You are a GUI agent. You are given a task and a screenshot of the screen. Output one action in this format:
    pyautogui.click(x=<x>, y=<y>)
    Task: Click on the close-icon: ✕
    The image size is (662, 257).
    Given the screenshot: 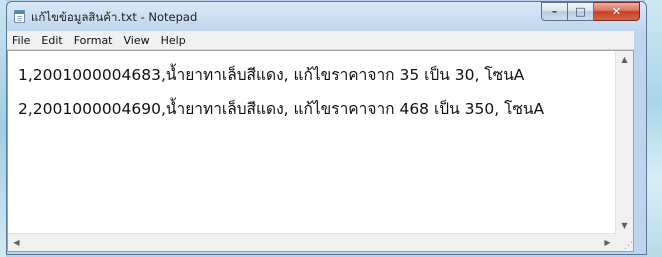 What is the action you would take?
    pyautogui.click(x=616, y=11)
    